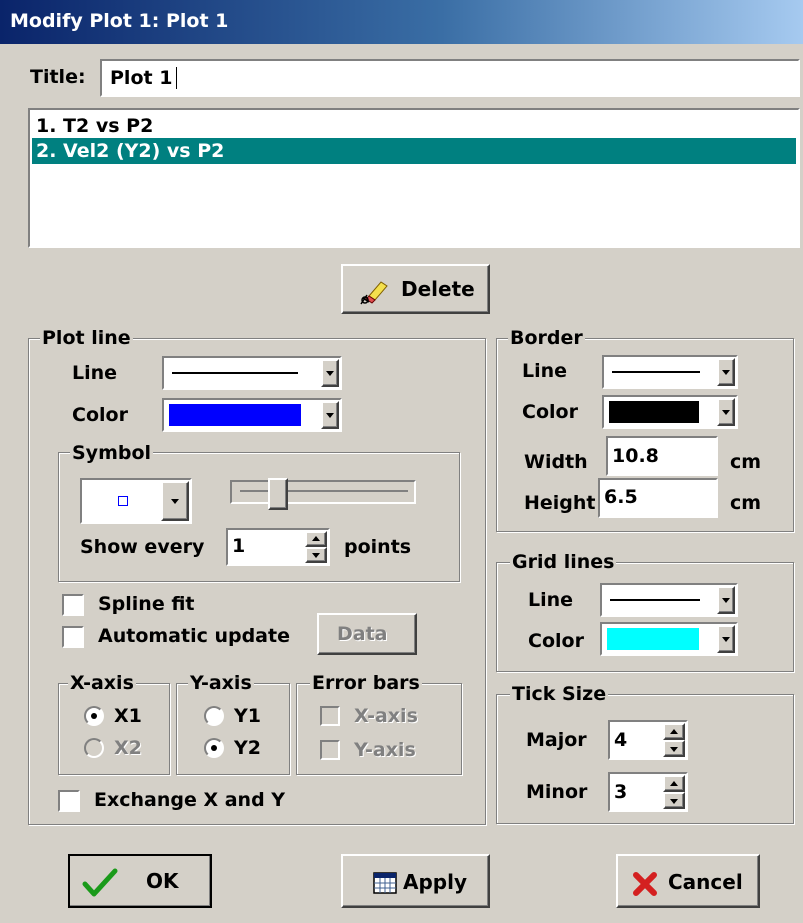 The height and width of the screenshot is (923, 803). Describe the element at coordinates (130, 151) in the screenshot. I see `list-item-label: 2. Vel2 (Y2) vs P2` at that location.